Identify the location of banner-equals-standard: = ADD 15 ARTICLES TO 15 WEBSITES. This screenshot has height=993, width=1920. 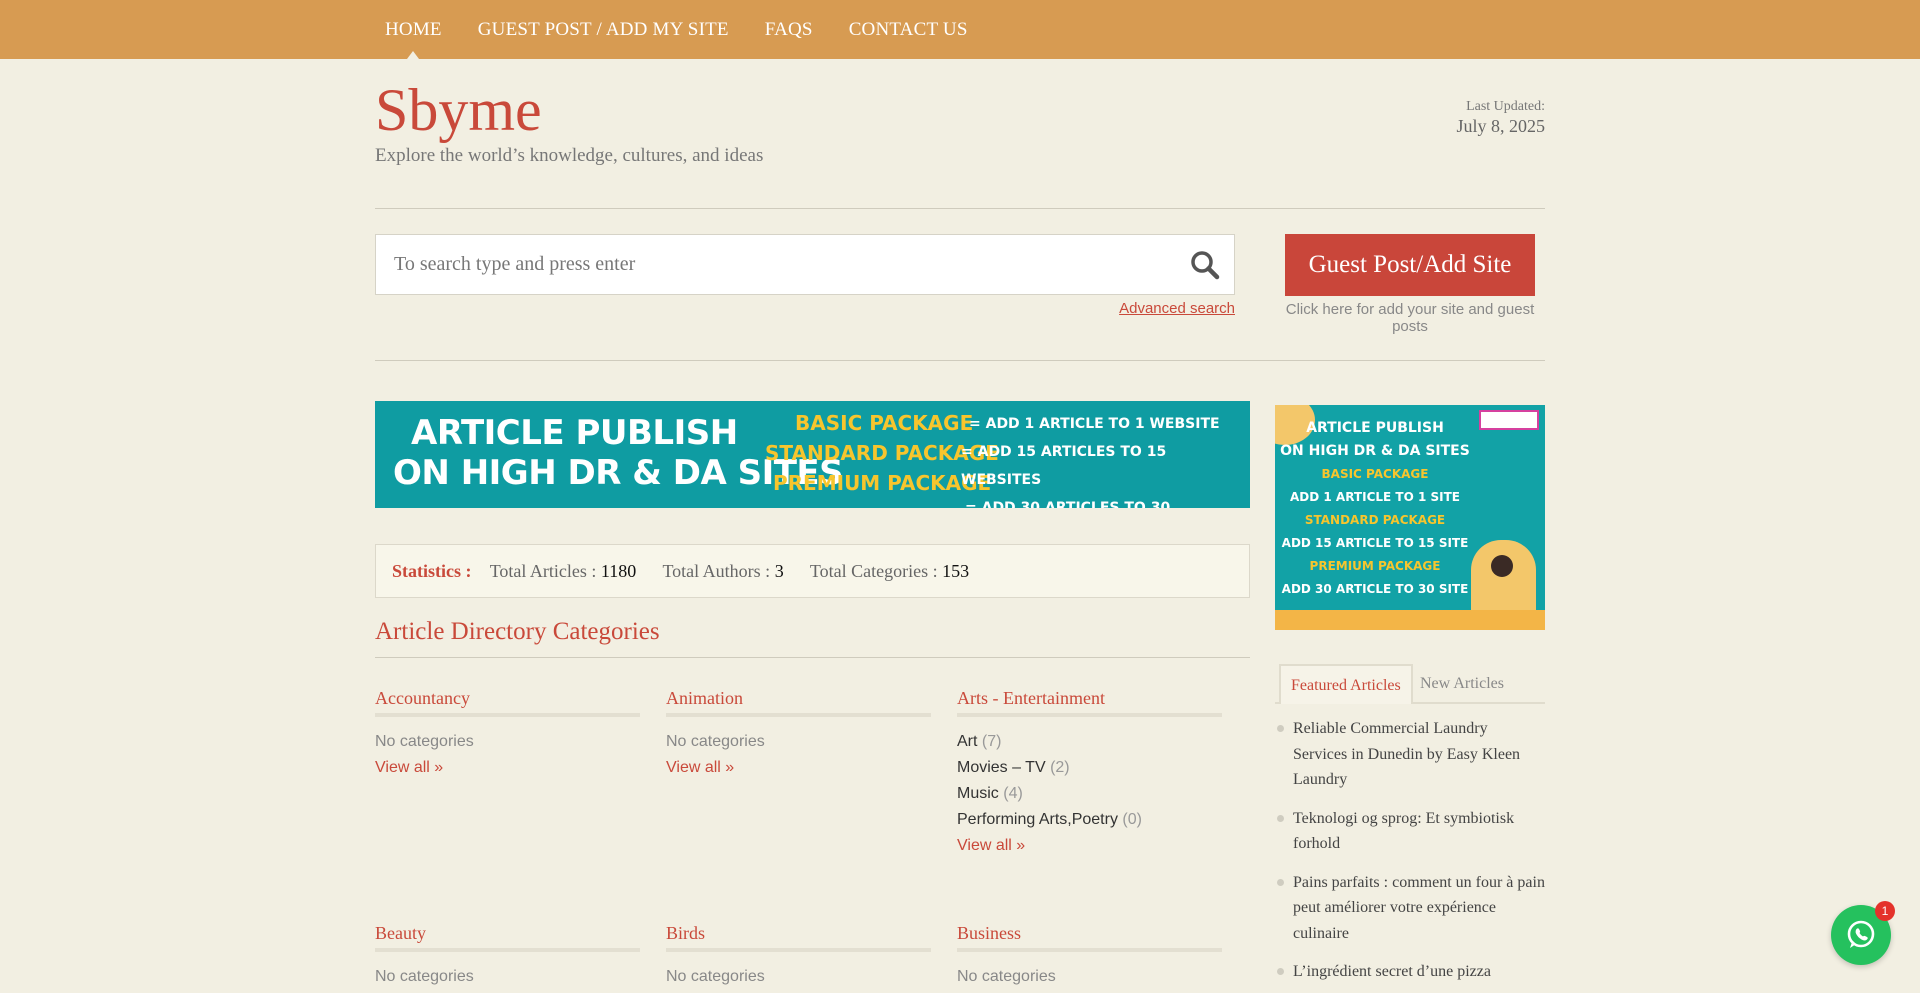
(1064, 466).